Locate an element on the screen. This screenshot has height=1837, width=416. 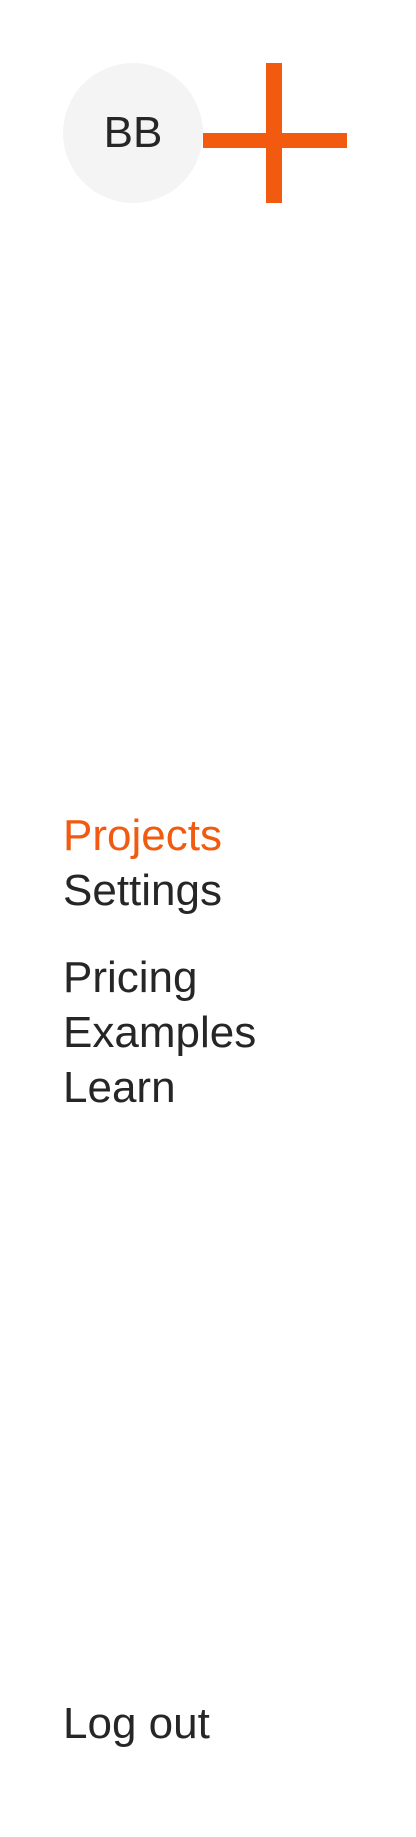
plus-cross-logo-icon is located at coordinates (275, 133).